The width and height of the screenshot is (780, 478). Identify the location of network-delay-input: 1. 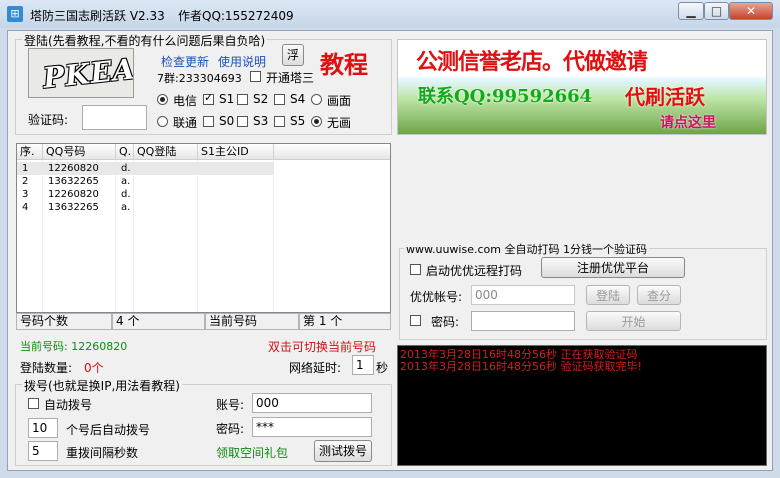
(363, 365).